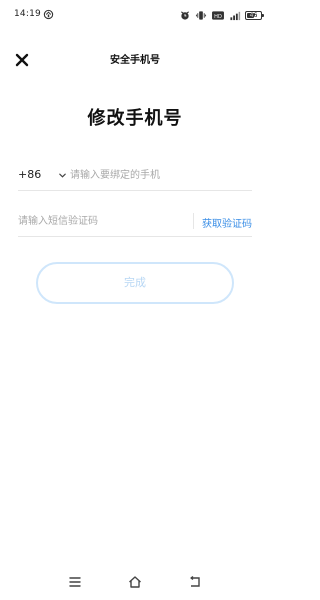 This screenshot has height=600, width=320. I want to click on status-icons: HD 46, so click(221, 15).